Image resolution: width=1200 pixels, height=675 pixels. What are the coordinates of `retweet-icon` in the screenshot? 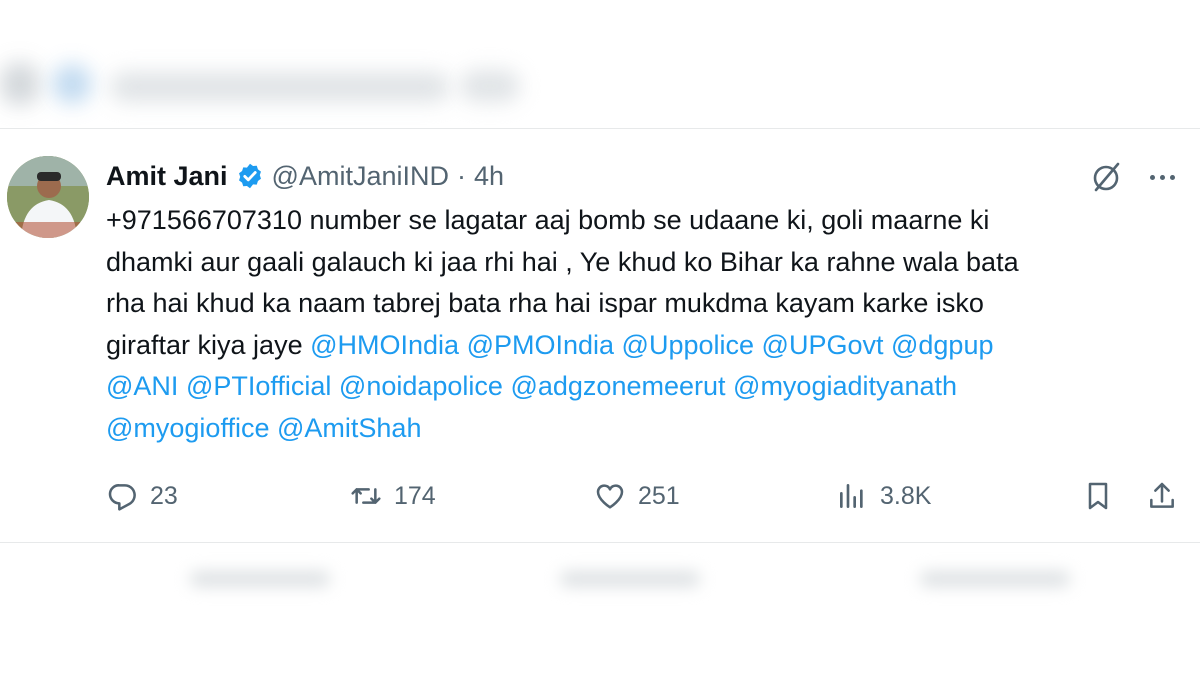 It's located at (366, 496).